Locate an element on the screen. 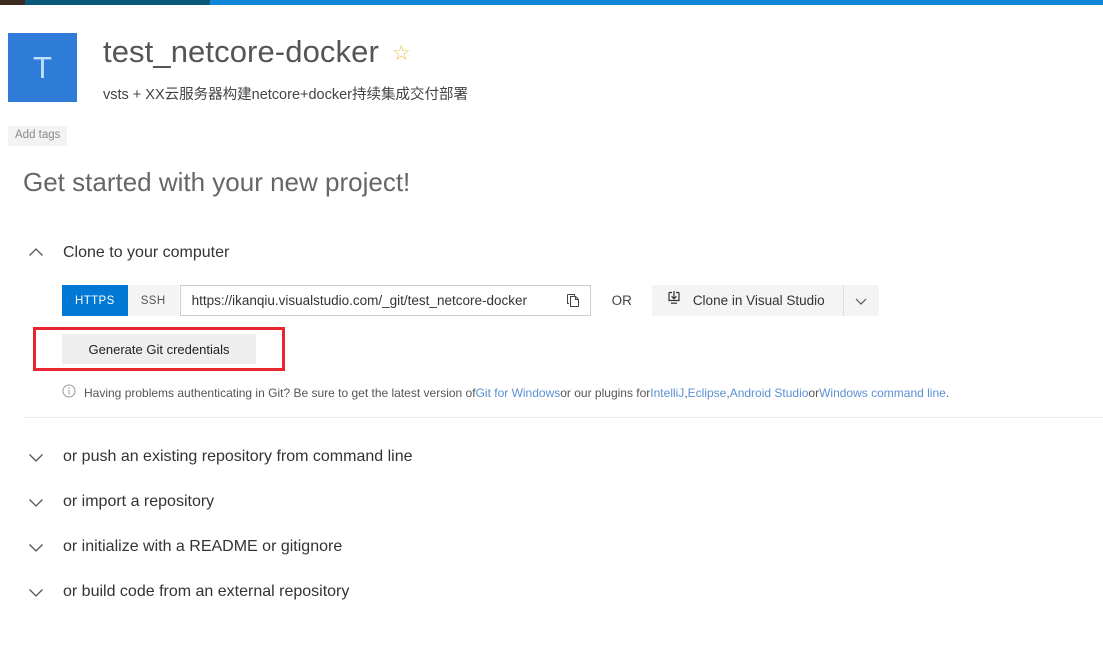 The width and height of the screenshot is (1103, 653). top-accent-bar is located at coordinates (551, 2).